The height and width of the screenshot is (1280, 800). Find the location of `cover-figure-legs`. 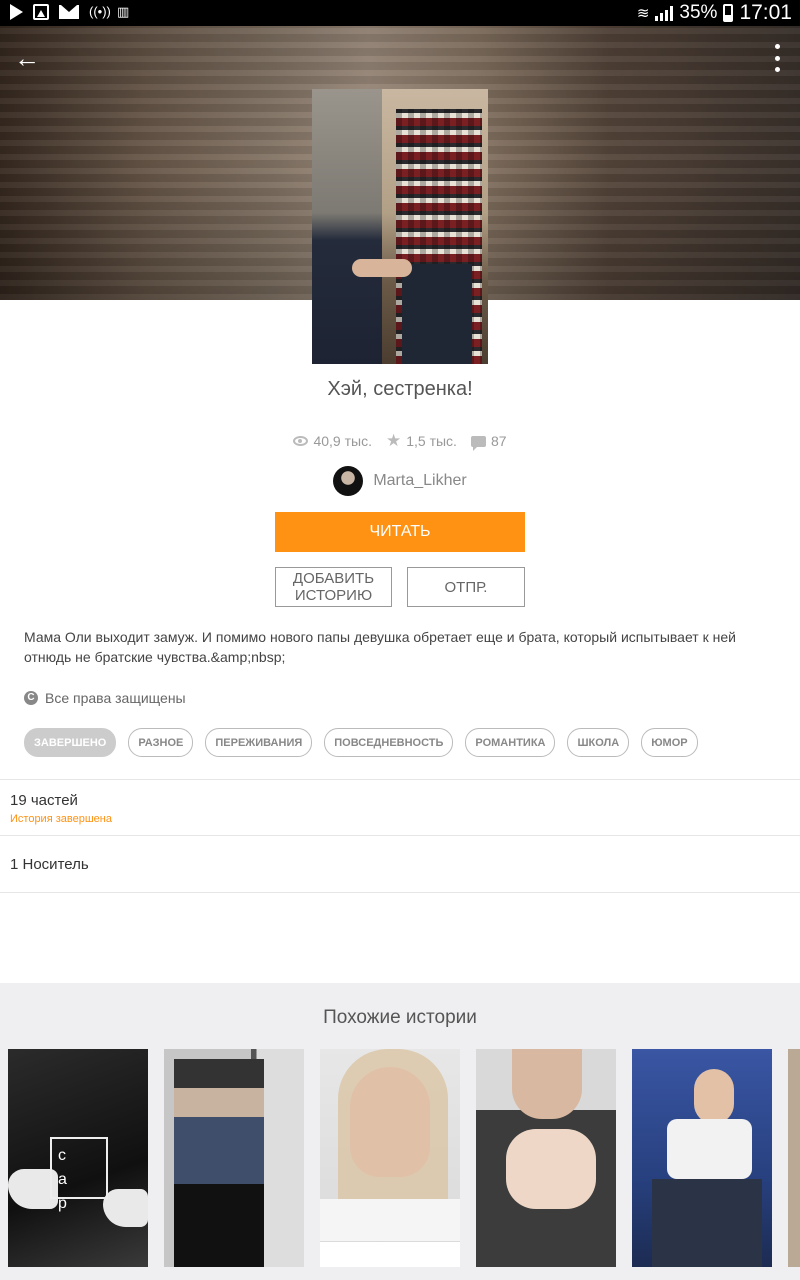

cover-figure-legs is located at coordinates (437, 314).